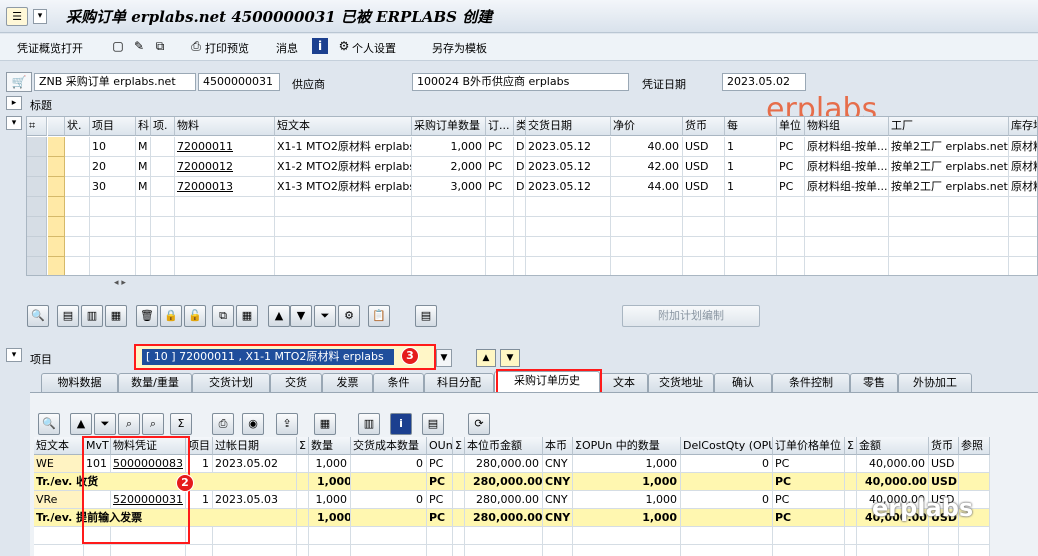 Image resolution: width=1038 pixels, height=556 pixels. What do you see at coordinates (691, 316) in the screenshot?
I see `additional-planning-button: 附加计划编制` at bounding box center [691, 316].